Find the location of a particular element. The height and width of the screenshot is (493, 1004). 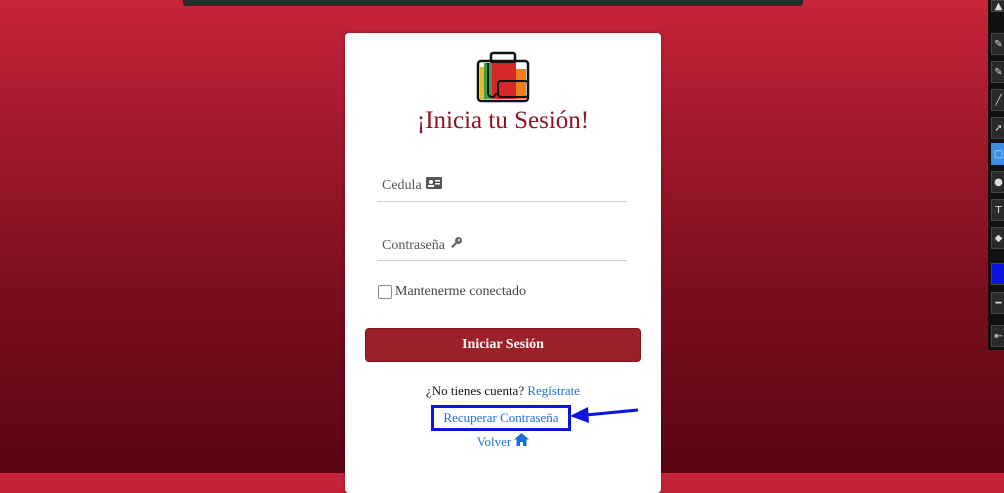

home-icon is located at coordinates (522, 441).